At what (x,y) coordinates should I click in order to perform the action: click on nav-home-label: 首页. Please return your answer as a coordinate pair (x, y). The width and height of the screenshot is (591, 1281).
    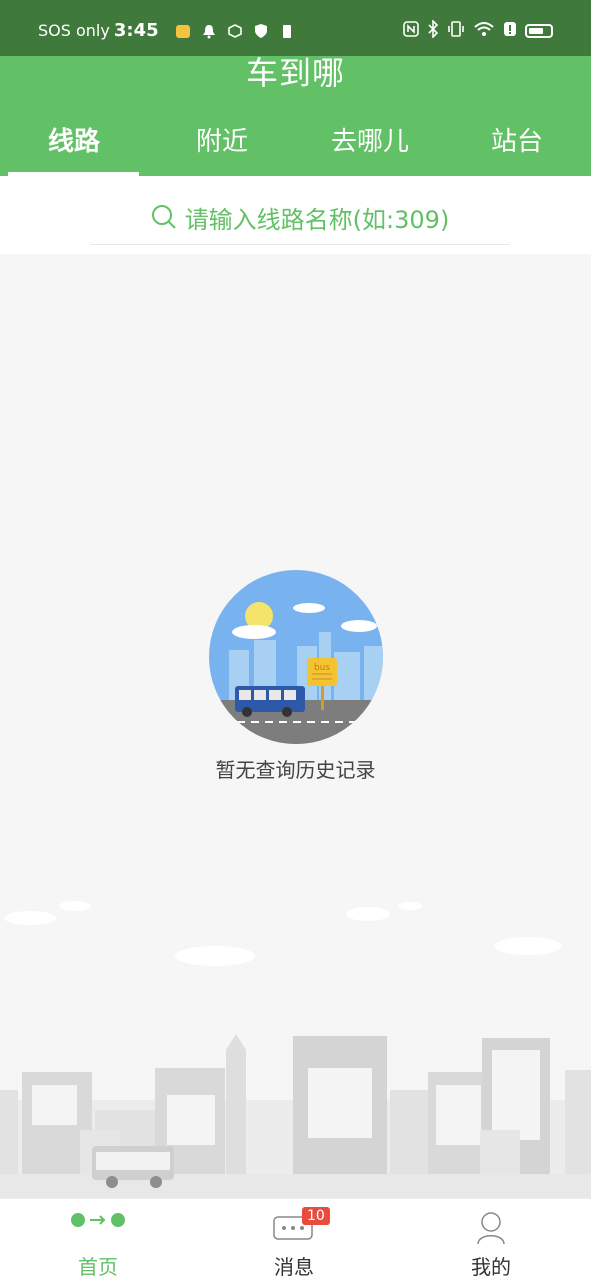
    Looking at the image, I should click on (98, 1267).